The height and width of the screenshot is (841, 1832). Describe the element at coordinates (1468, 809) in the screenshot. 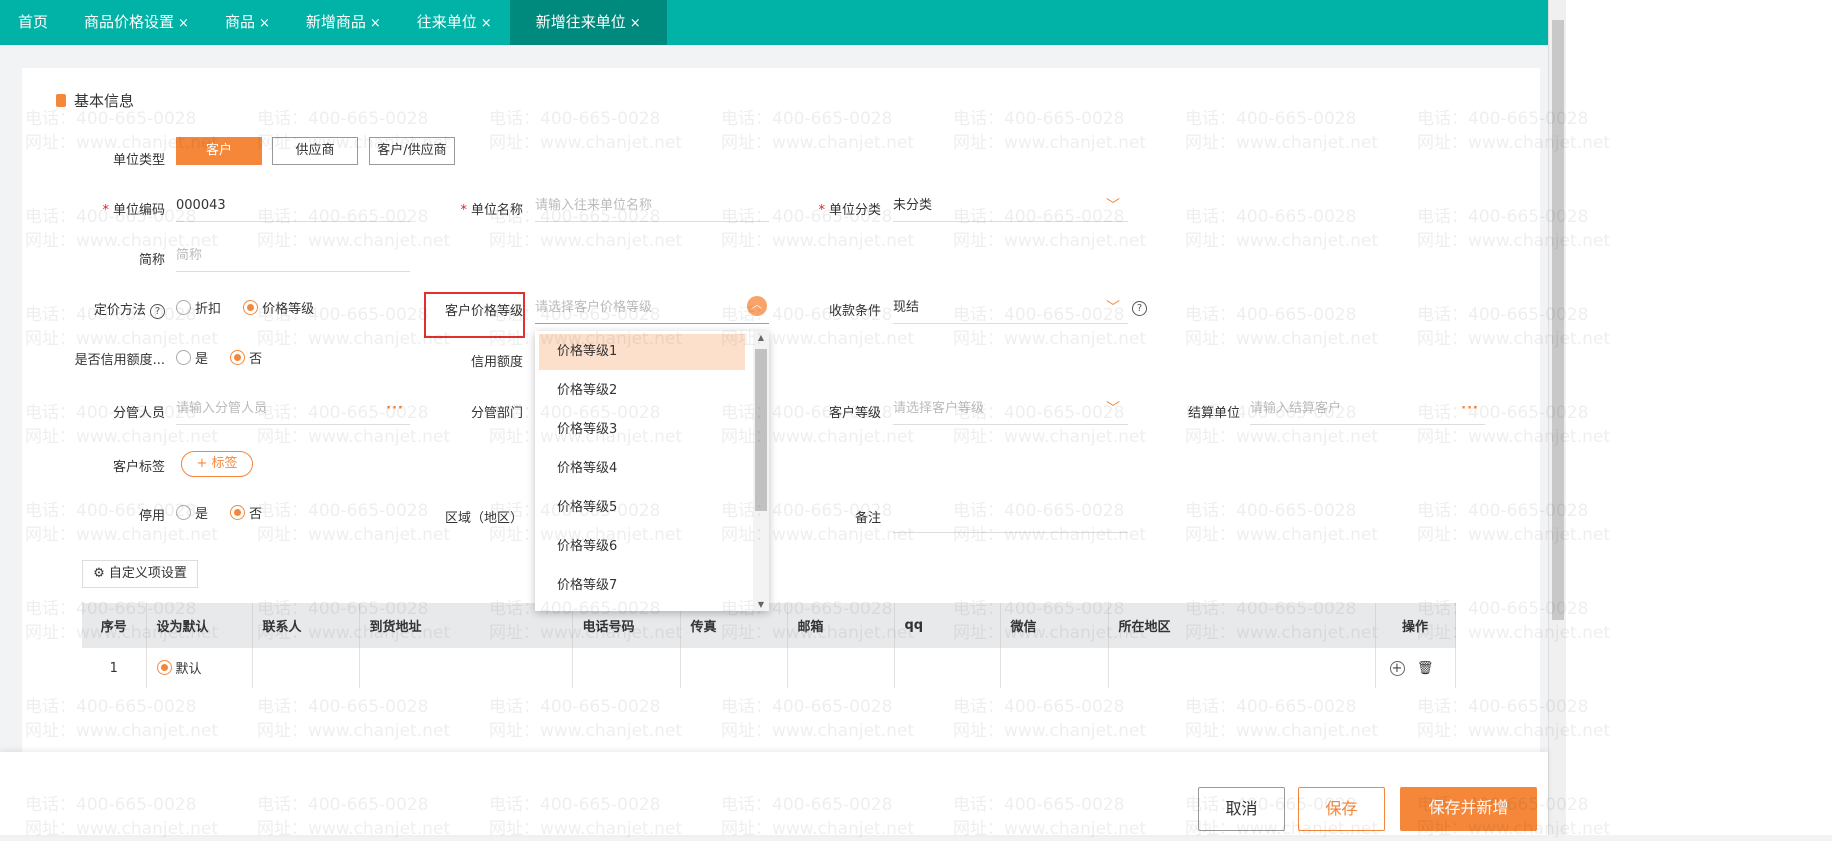

I see `save-and-new-button: 保存并新增` at that location.